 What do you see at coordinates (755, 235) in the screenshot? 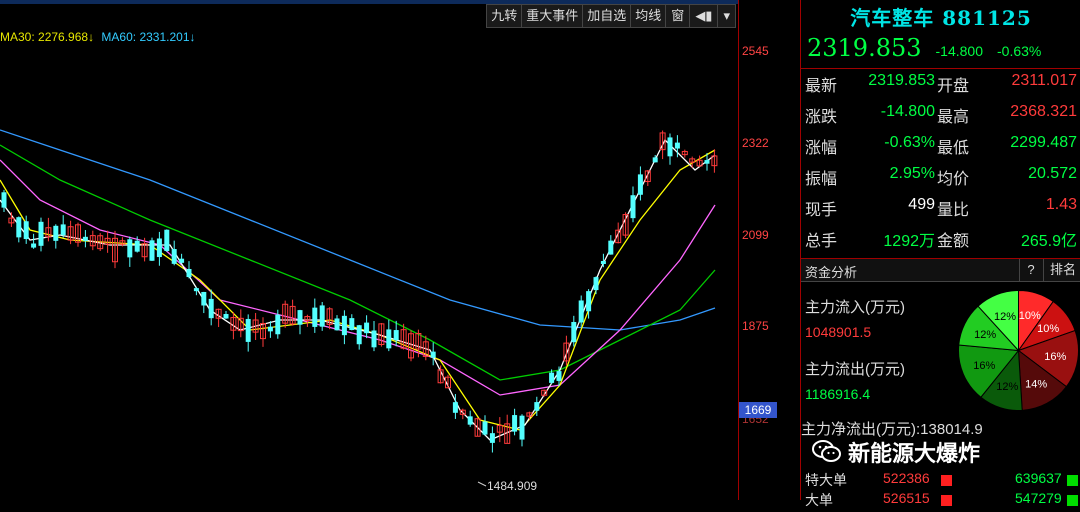
I see `axis-tick-2099: 2099` at bounding box center [755, 235].